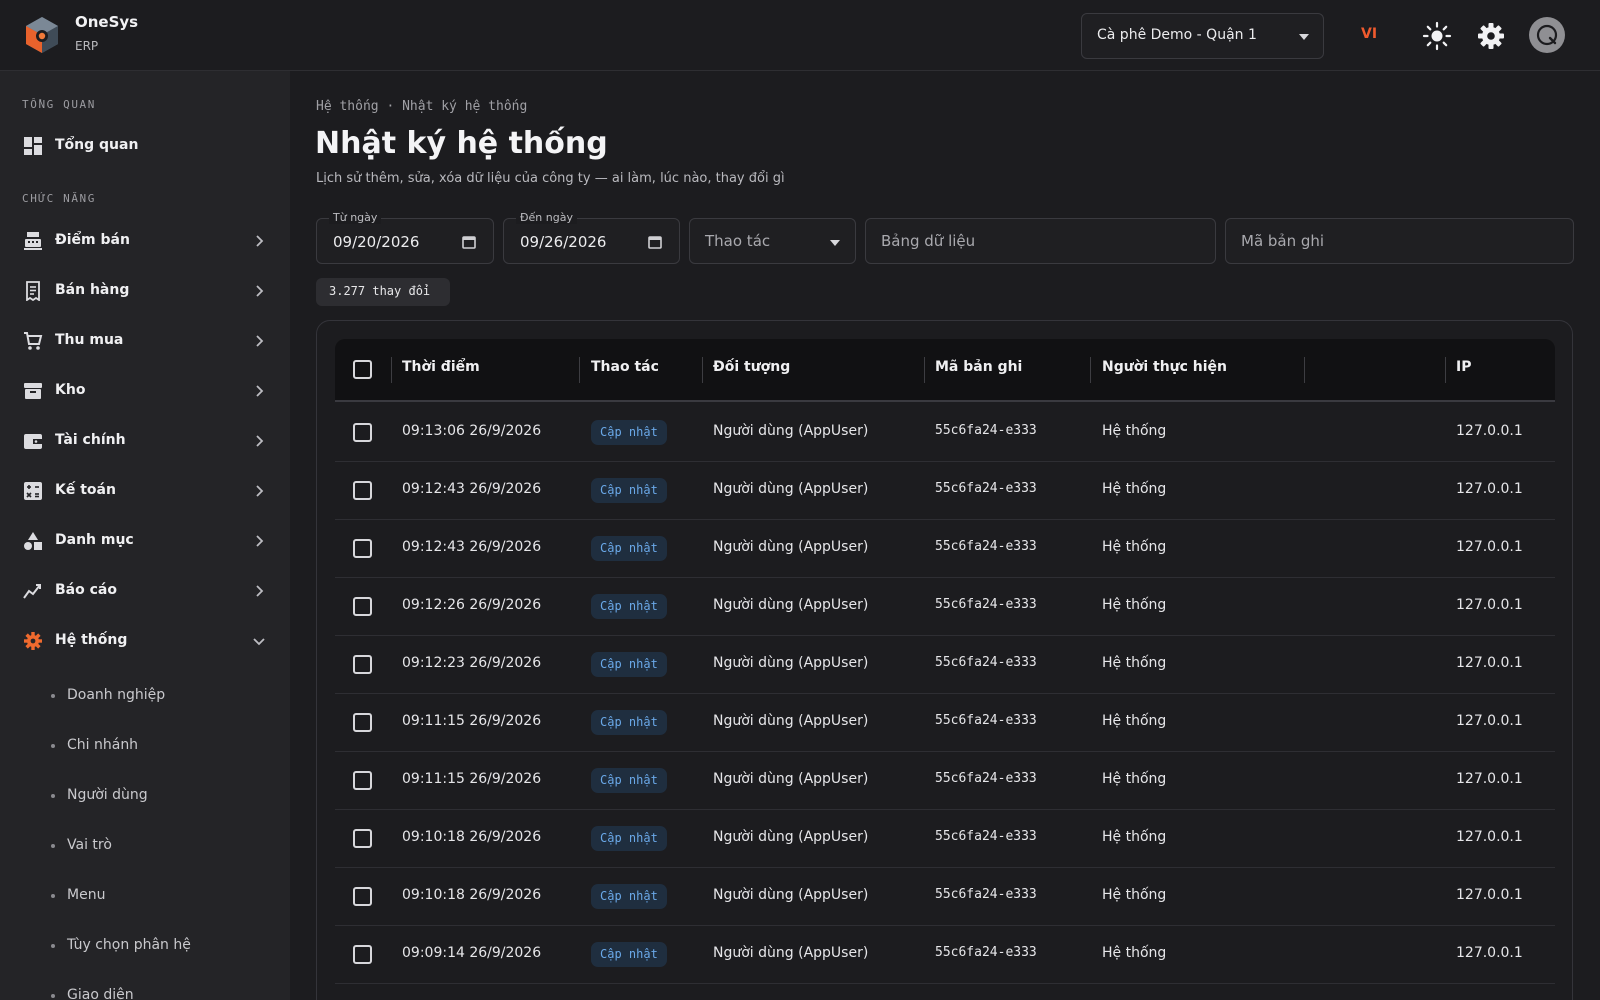  I want to click on language-switch: VI, so click(1369, 34).